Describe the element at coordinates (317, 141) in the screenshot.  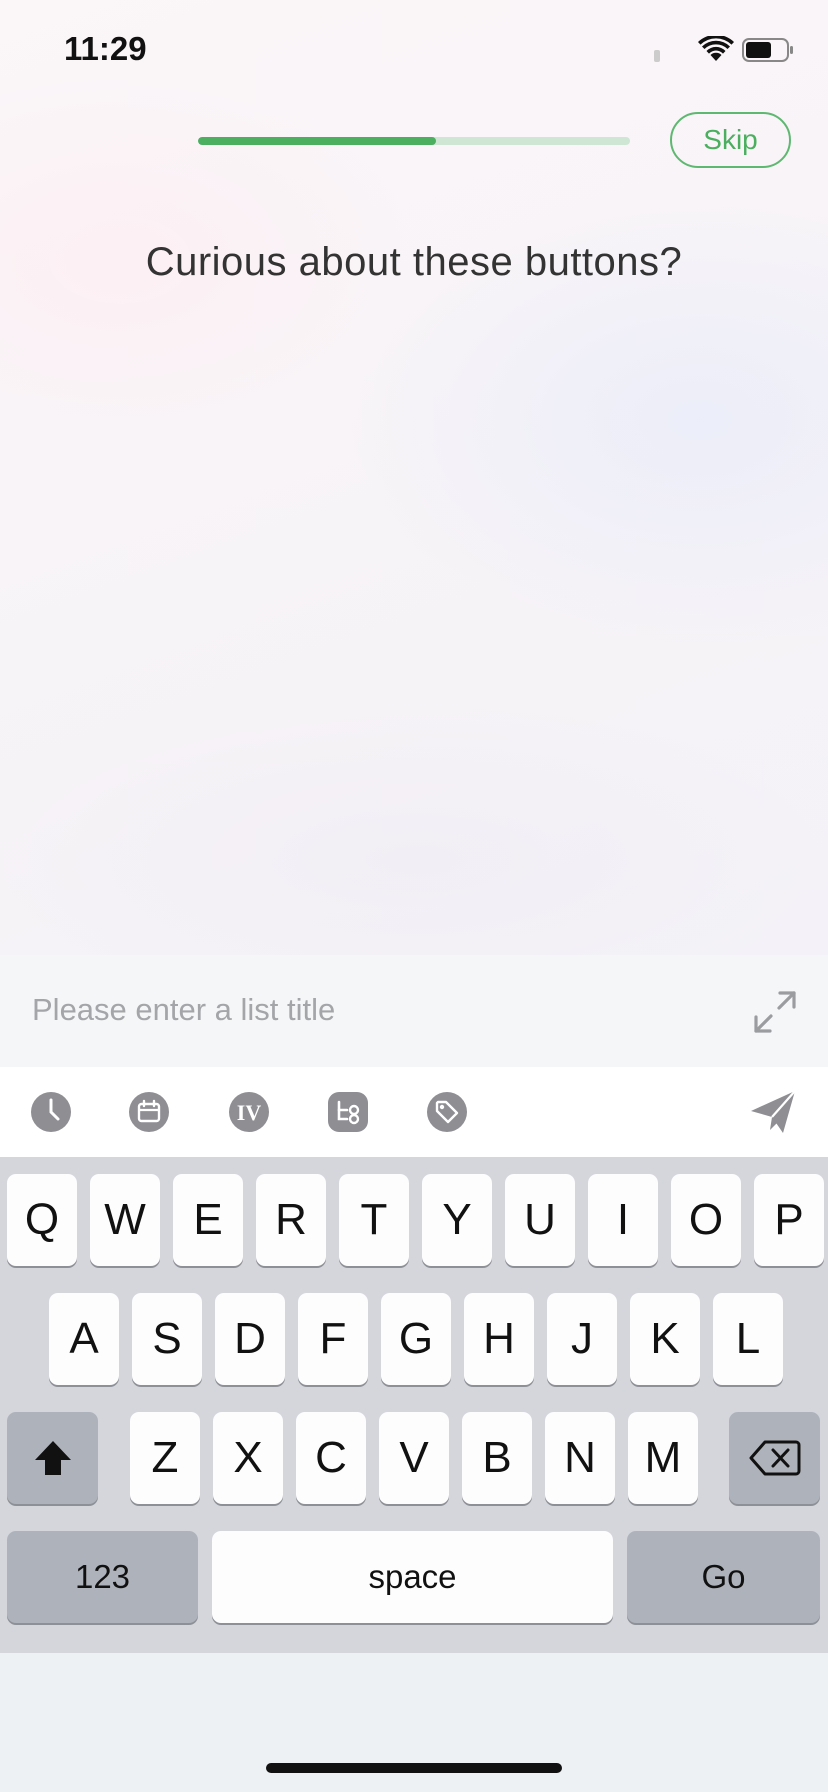
I see `onboarding-progress-fill` at that location.